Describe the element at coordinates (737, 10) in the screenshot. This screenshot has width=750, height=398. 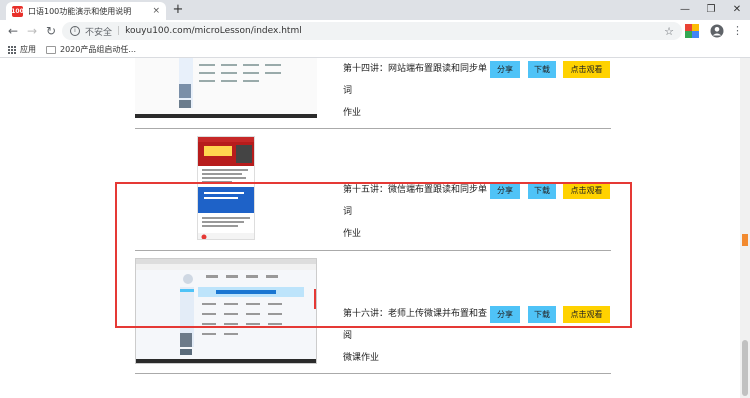
I see `window-close-button: ✕` at that location.